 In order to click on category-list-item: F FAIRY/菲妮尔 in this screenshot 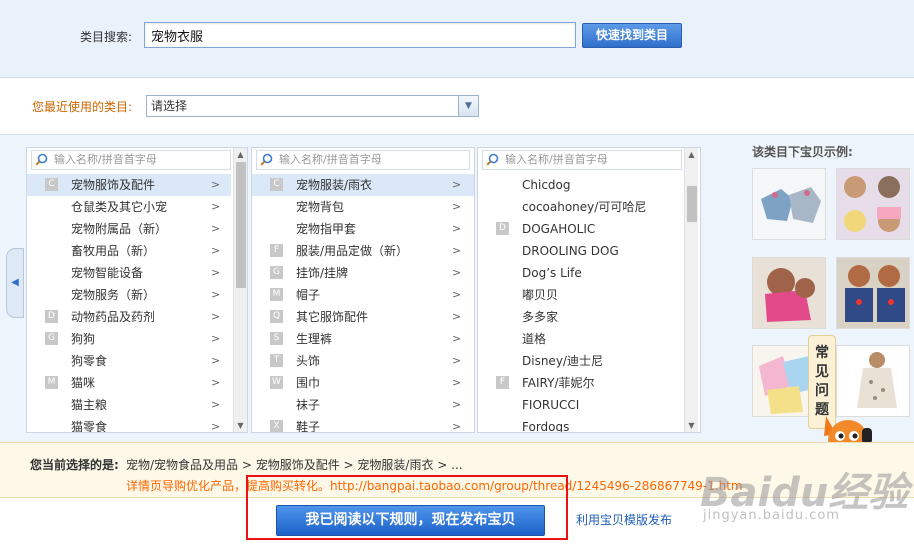, I will do `click(580, 383)`.